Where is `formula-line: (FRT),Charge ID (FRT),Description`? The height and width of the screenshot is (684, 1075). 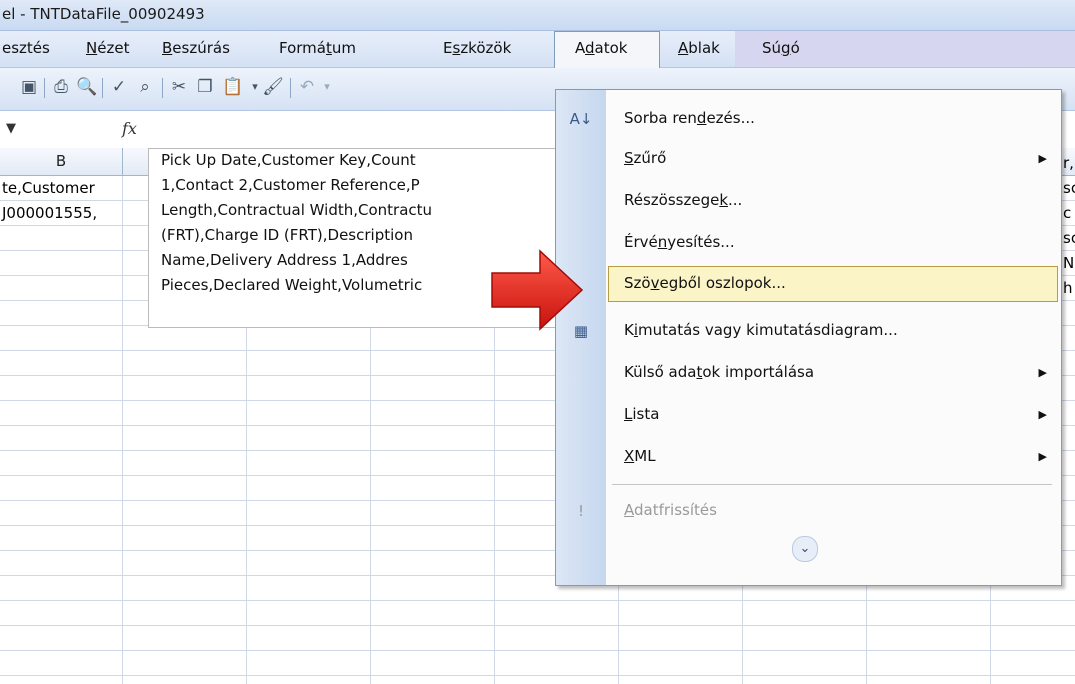
formula-line: (FRT),Charge ID (FRT),Description is located at coordinates (287, 235).